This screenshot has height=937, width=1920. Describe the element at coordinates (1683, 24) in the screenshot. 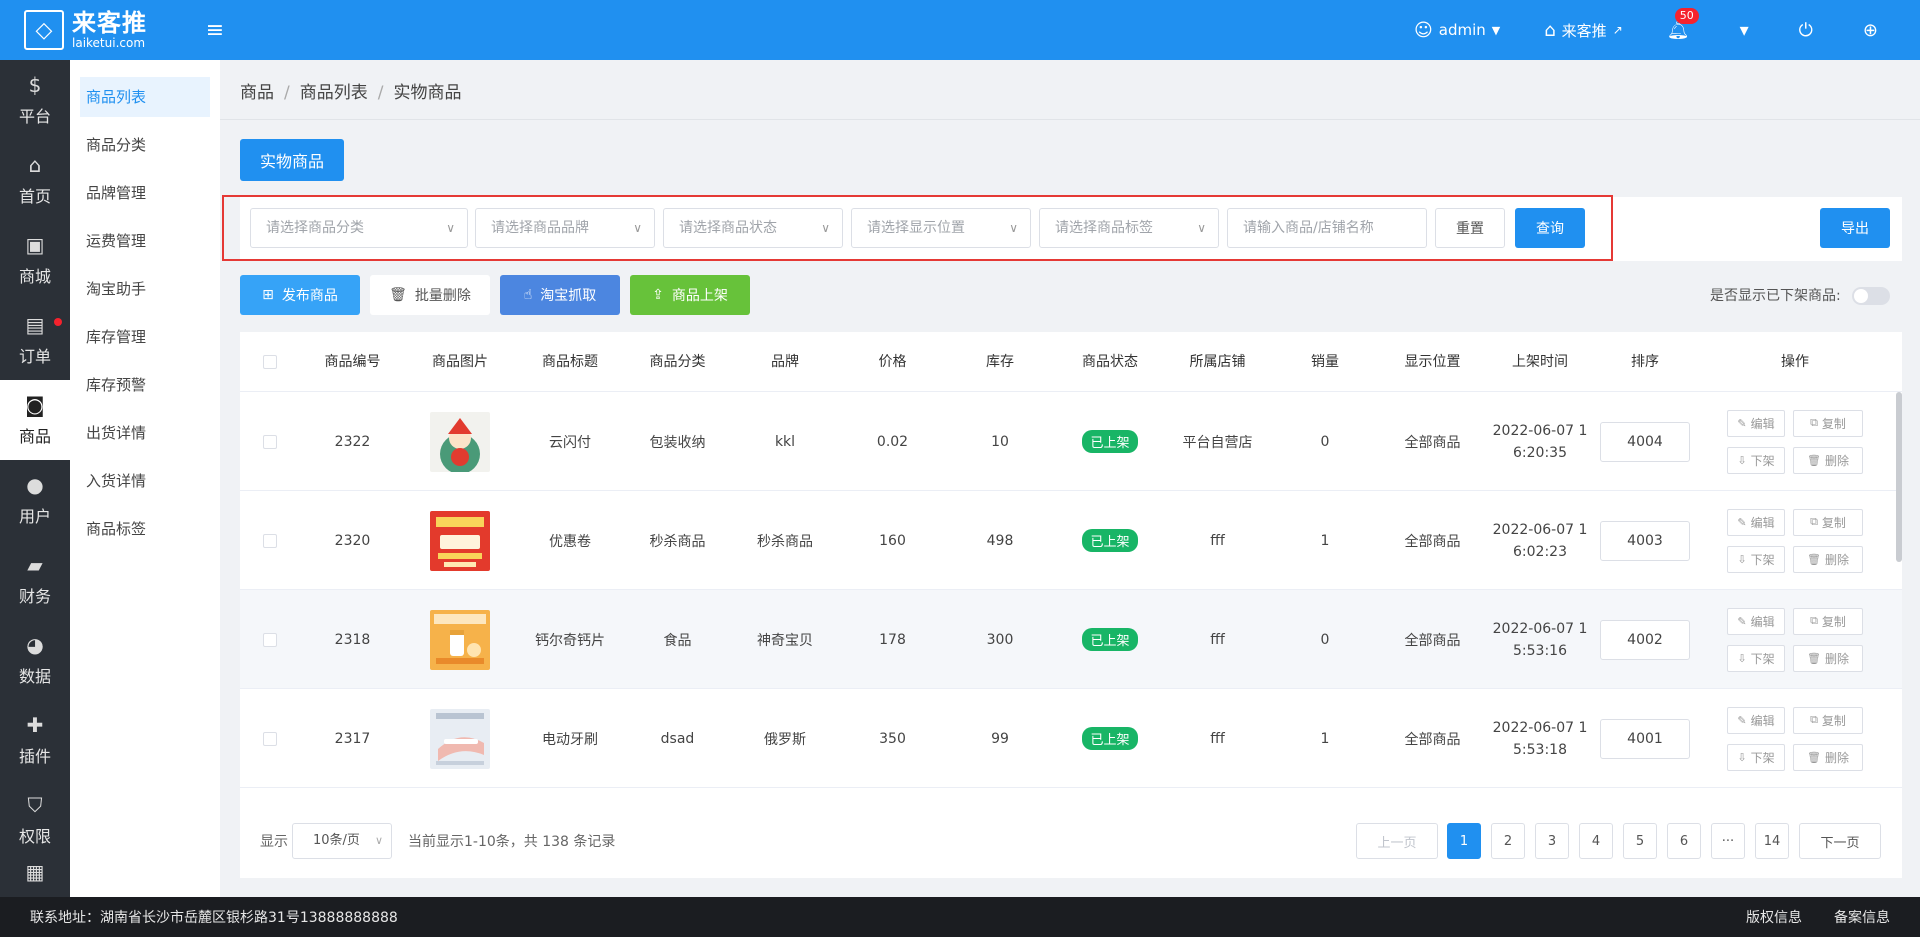

I see `notification-button: 🔔︎ 50` at that location.